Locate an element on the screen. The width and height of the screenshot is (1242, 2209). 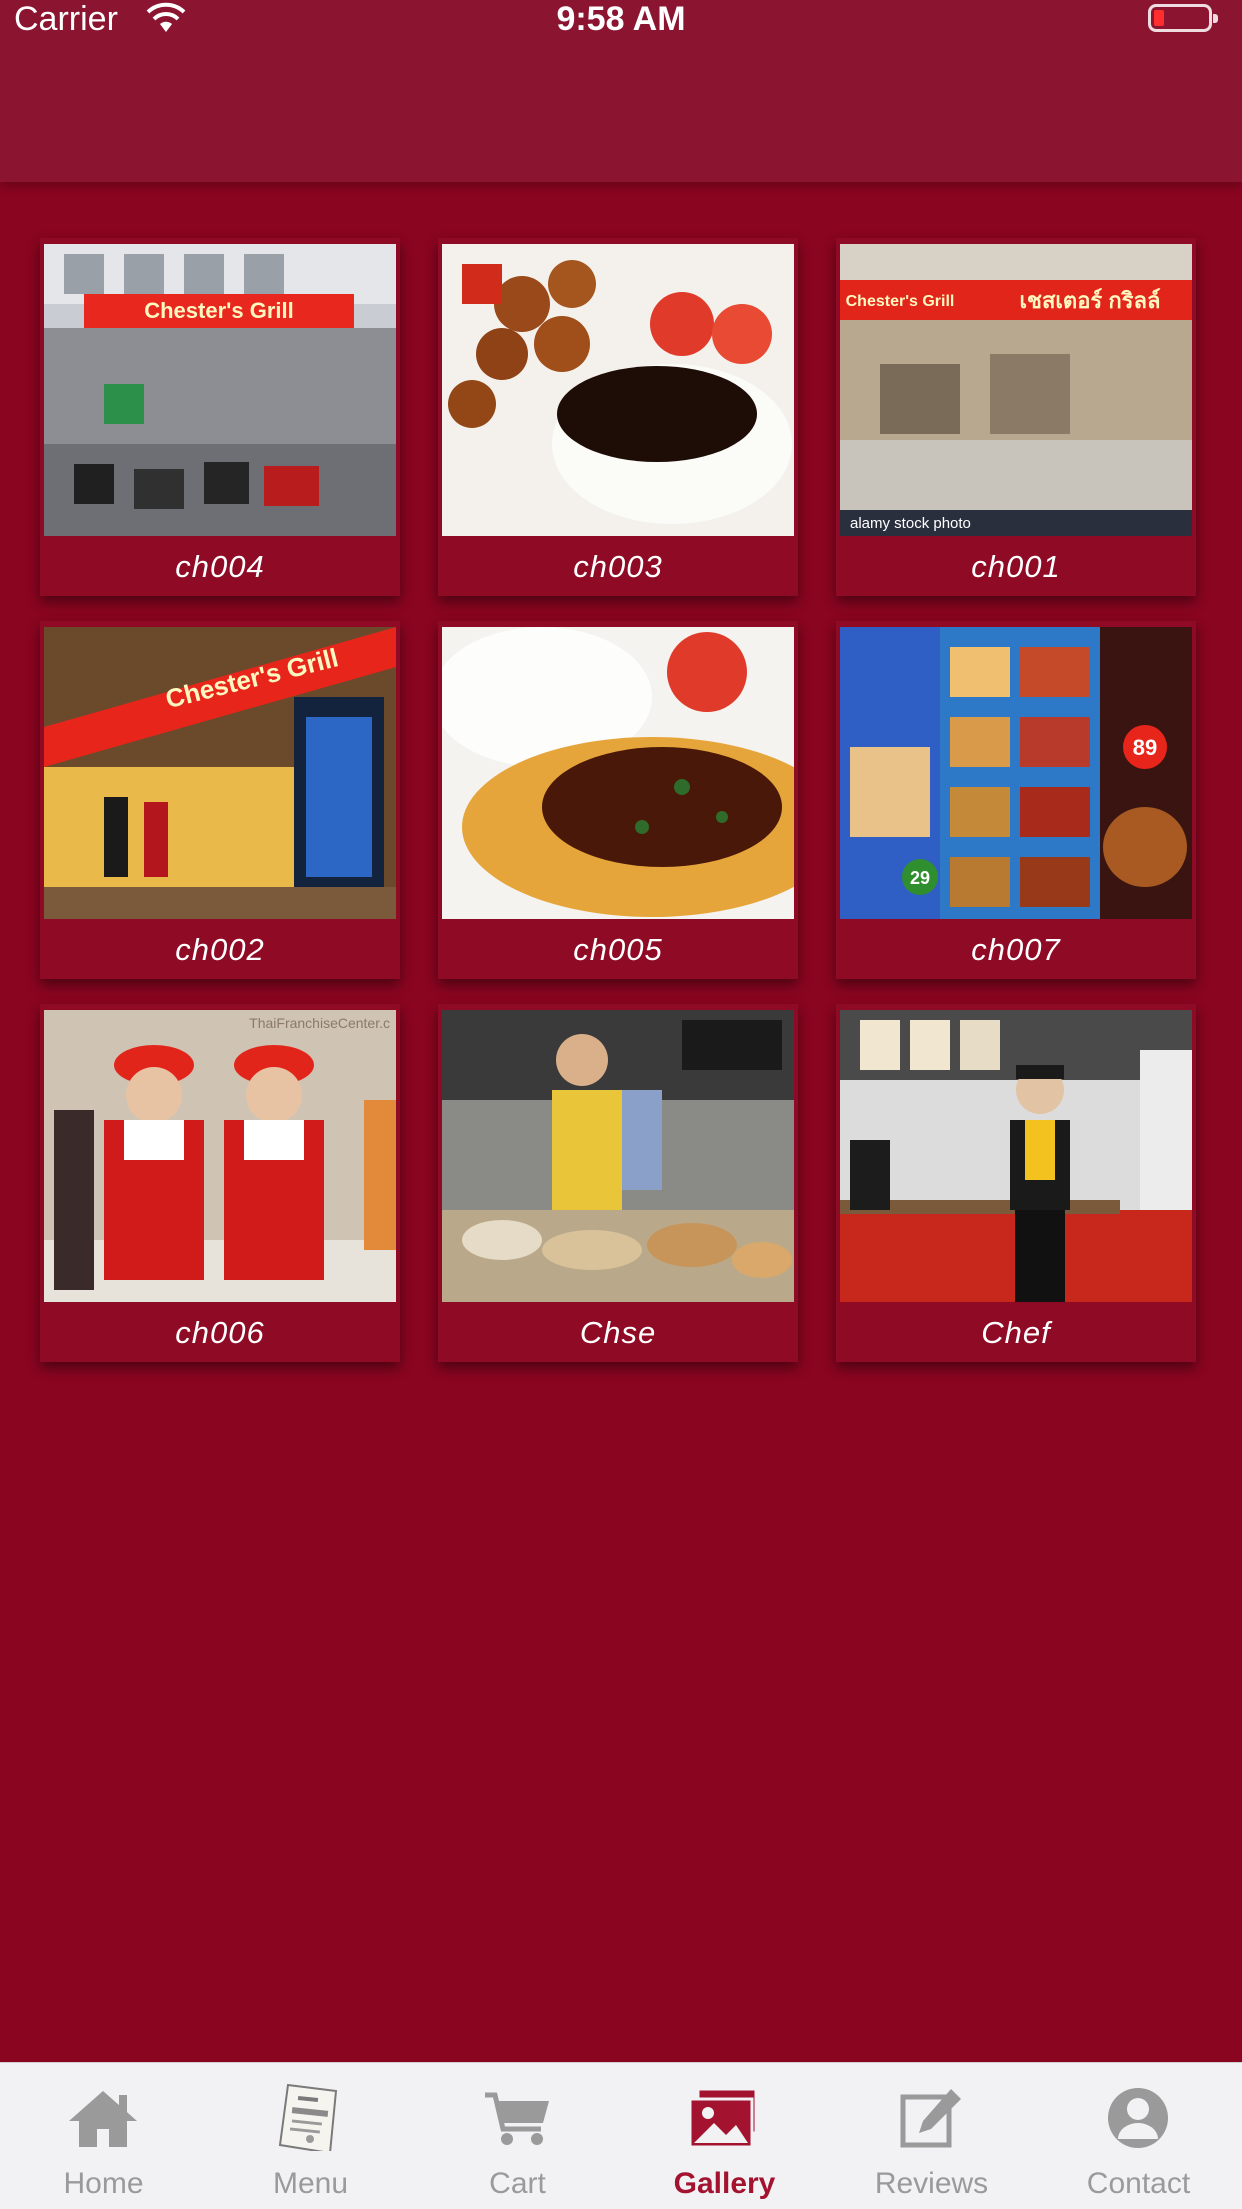
cart-icon is located at coordinates (517, 2118).